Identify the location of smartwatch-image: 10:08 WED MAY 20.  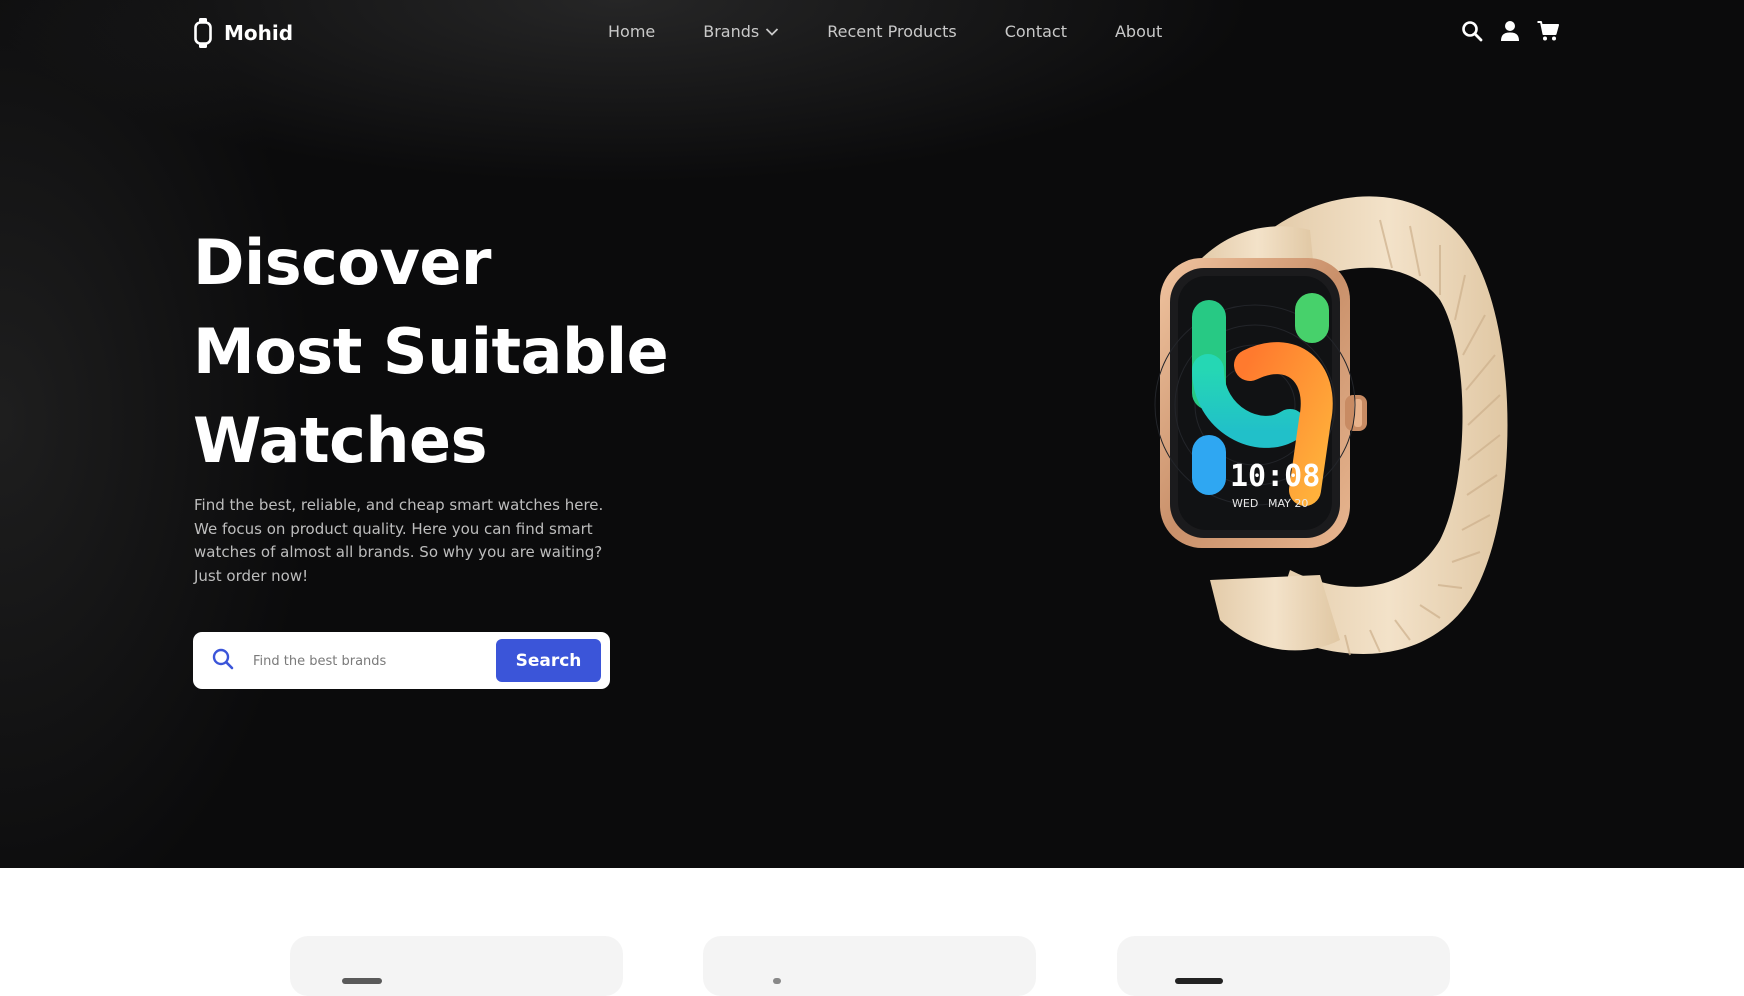
(1331, 426).